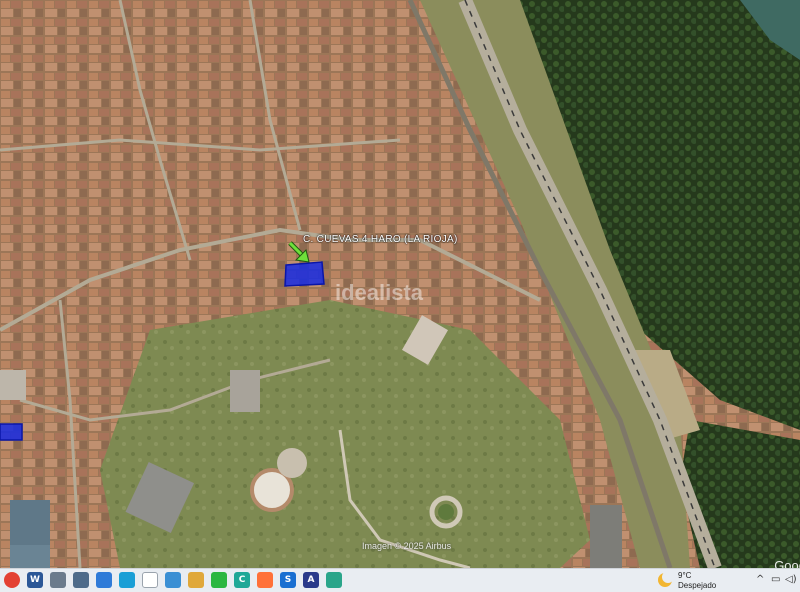 Image resolution: width=800 pixels, height=592 pixels. What do you see at coordinates (304, 274) in the screenshot?
I see `highlighted-parcel` at bounding box center [304, 274].